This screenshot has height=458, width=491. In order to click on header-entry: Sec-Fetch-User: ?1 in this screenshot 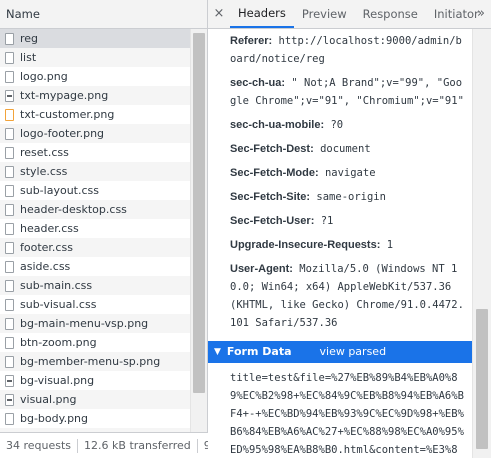, I will do `click(340, 221)`.